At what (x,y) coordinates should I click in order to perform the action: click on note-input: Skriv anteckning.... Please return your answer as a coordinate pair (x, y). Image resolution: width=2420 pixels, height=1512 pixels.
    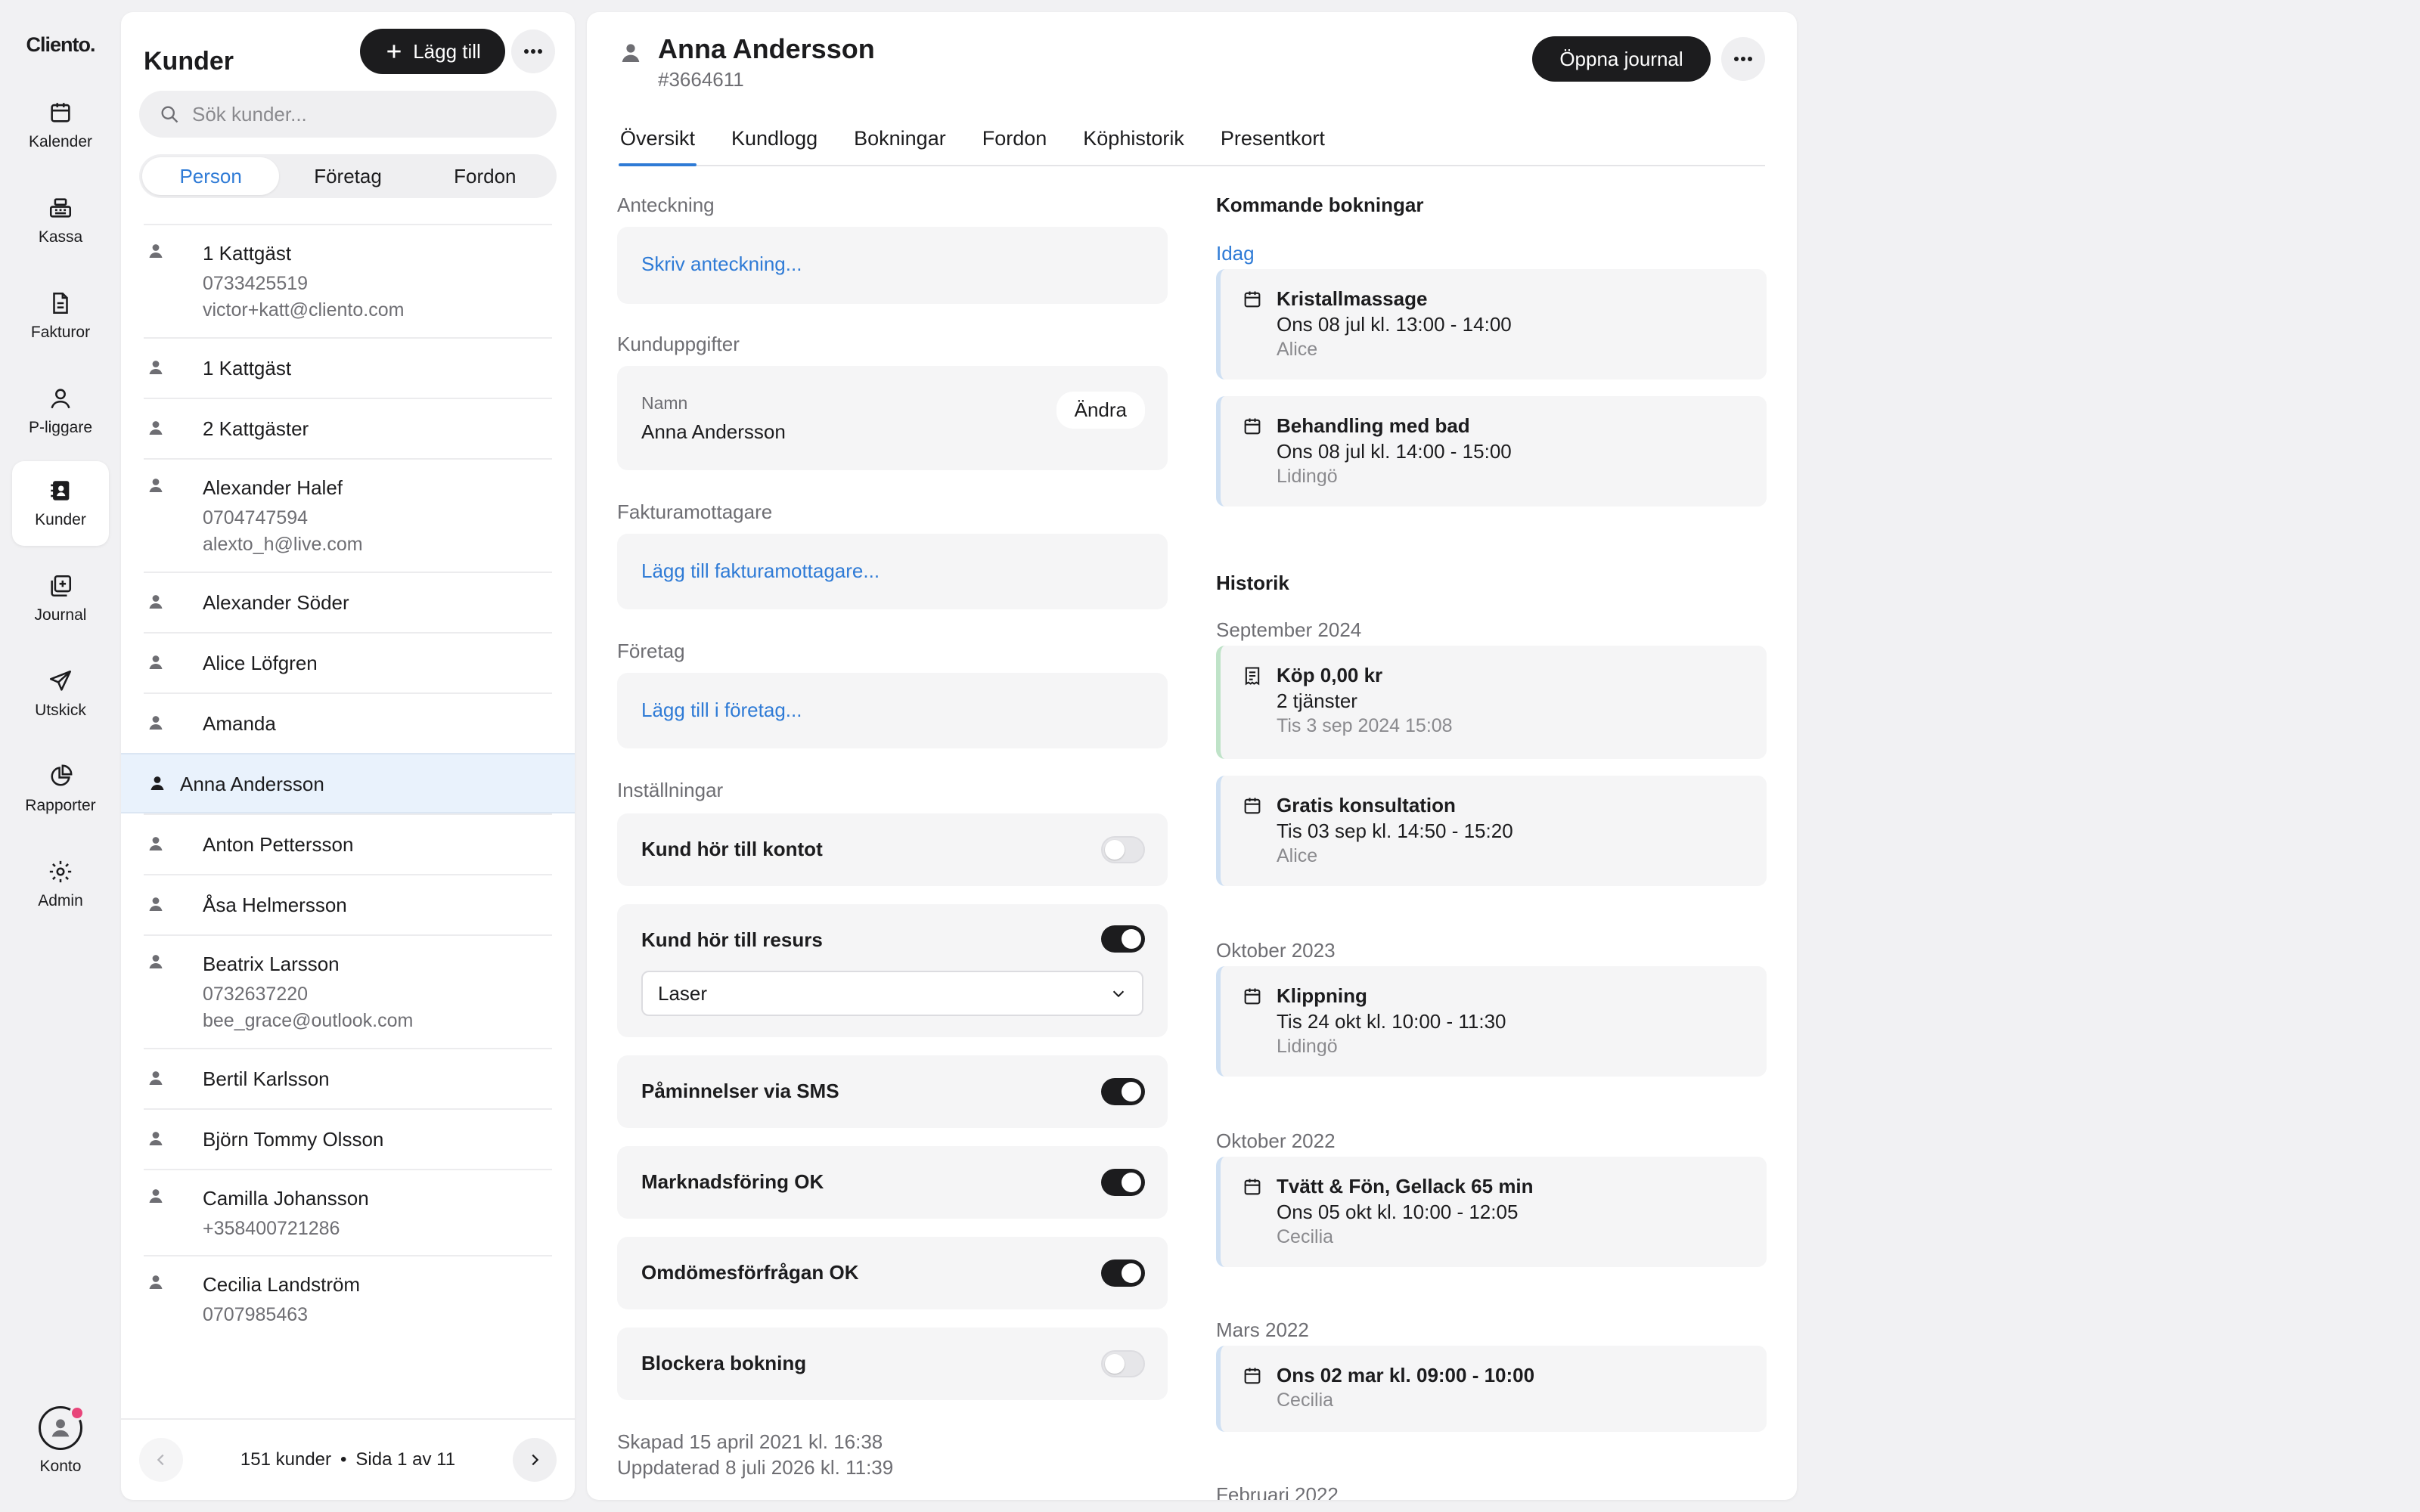
    Looking at the image, I should click on (721, 264).